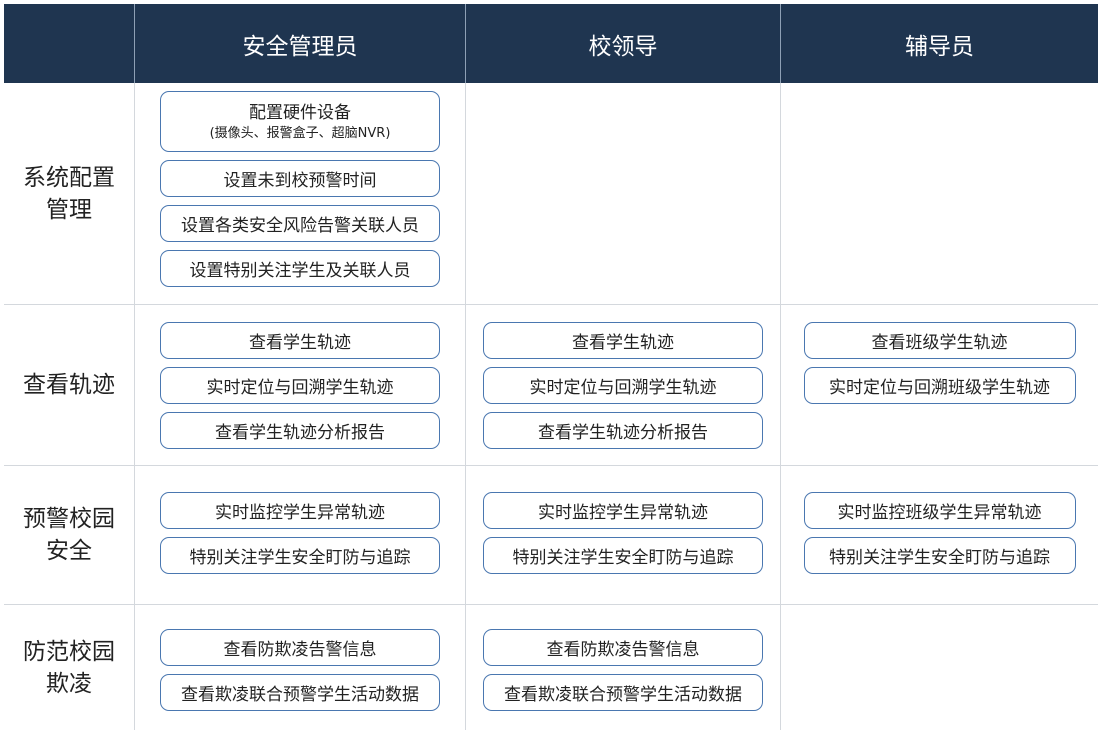  Describe the element at coordinates (300, 535) in the screenshot. I see `cell-alert-admin: 实时监控学生异常轨迹 特别关注学生安全盯防与追踪` at that location.